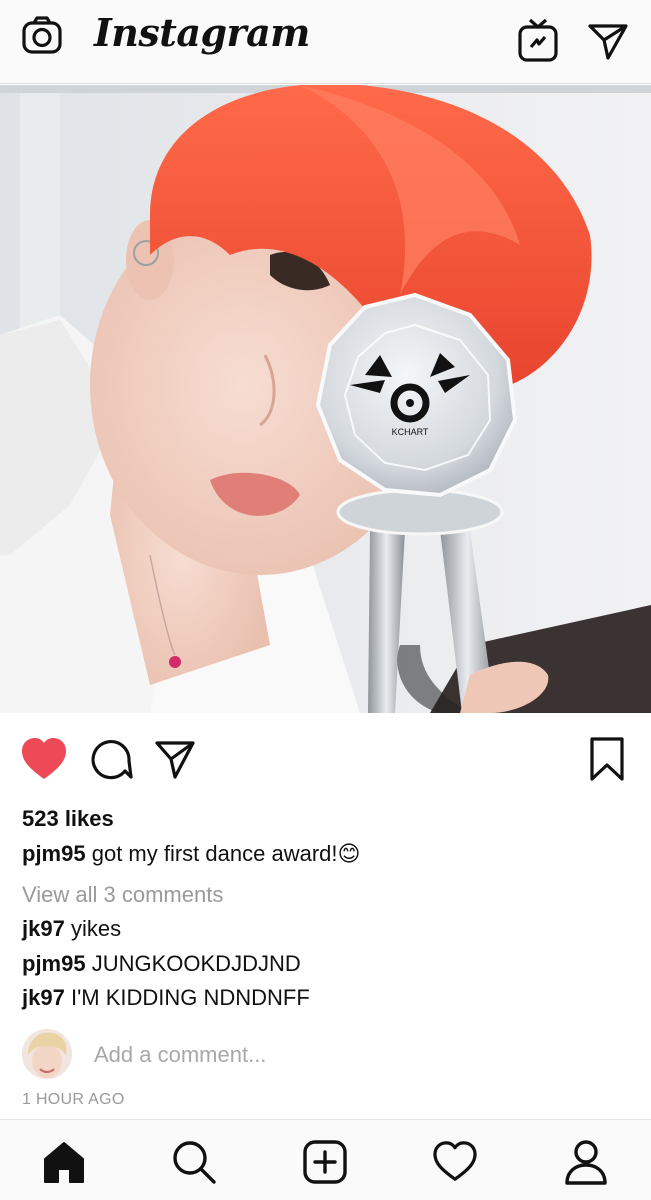 The image size is (651, 1200). I want to click on comment-item: pjm95 JUNGKOOKDJDJND, so click(161, 964).